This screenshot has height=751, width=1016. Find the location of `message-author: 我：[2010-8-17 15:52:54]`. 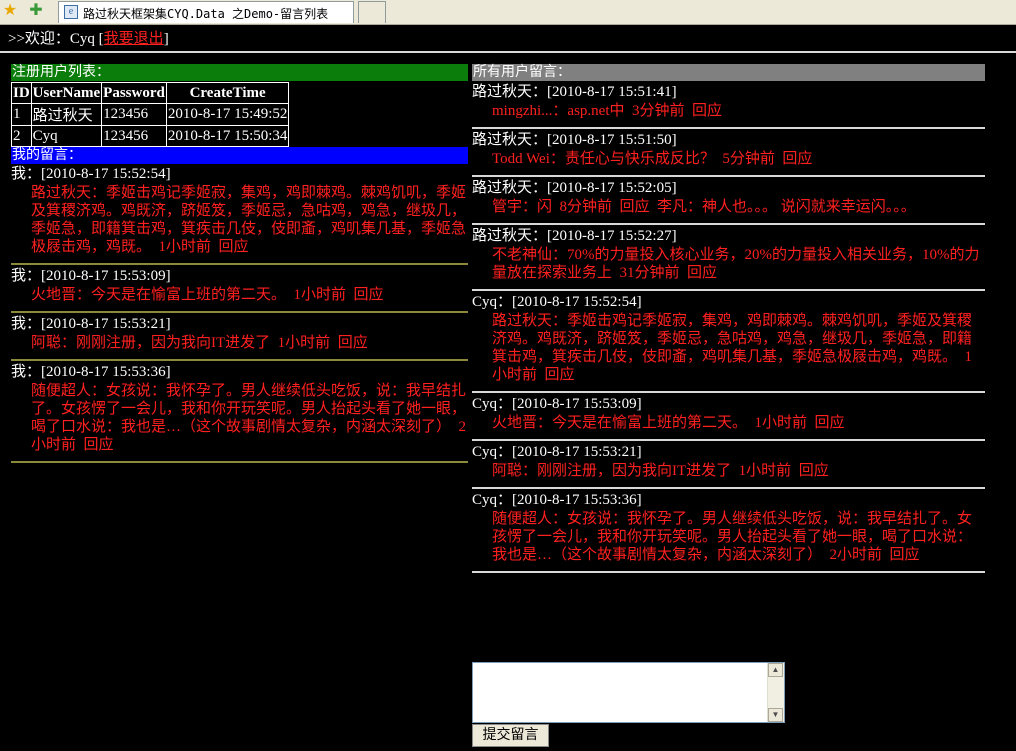

message-author: 我：[2010-8-17 15:52:54] is located at coordinates (91, 174).